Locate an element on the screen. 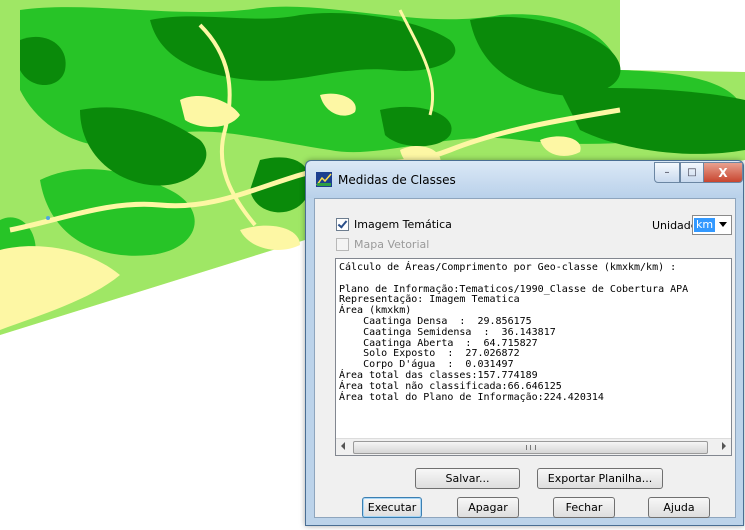 The image size is (745, 530). scrollbar-thumb is located at coordinates (530, 447).